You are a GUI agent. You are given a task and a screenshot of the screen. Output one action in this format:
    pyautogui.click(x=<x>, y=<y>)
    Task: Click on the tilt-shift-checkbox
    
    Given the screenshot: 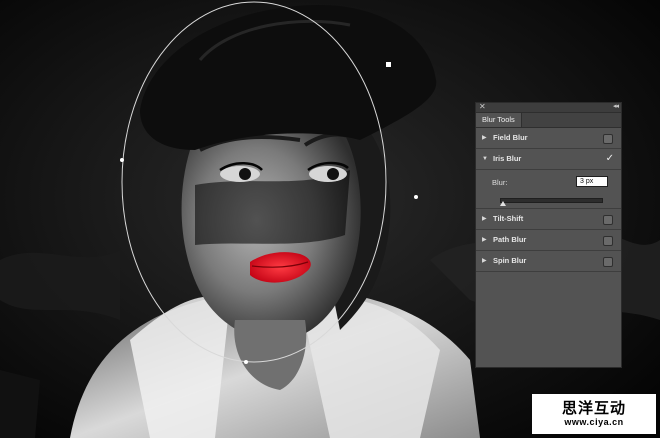 What is the action you would take?
    pyautogui.click(x=608, y=220)
    